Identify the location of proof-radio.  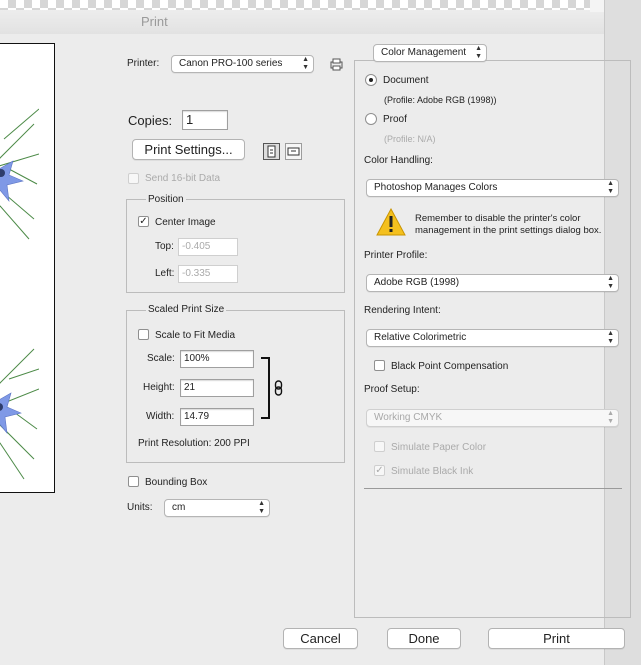
(371, 119).